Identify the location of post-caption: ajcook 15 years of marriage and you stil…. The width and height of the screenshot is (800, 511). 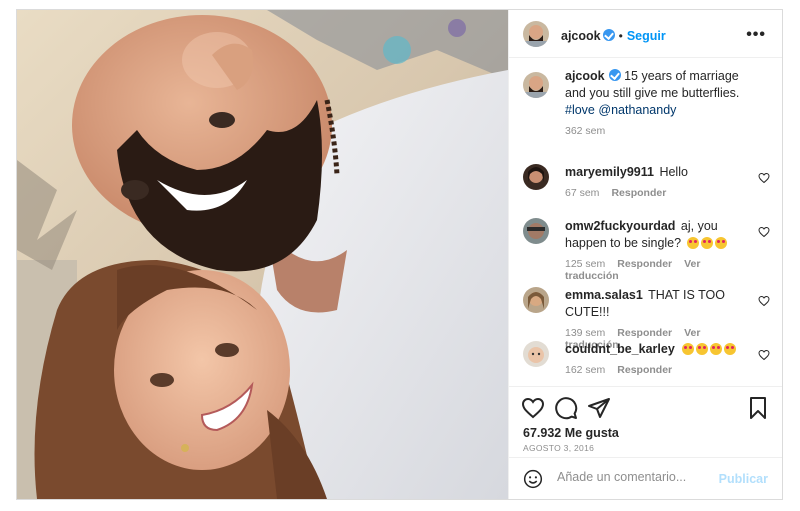
(643, 103).